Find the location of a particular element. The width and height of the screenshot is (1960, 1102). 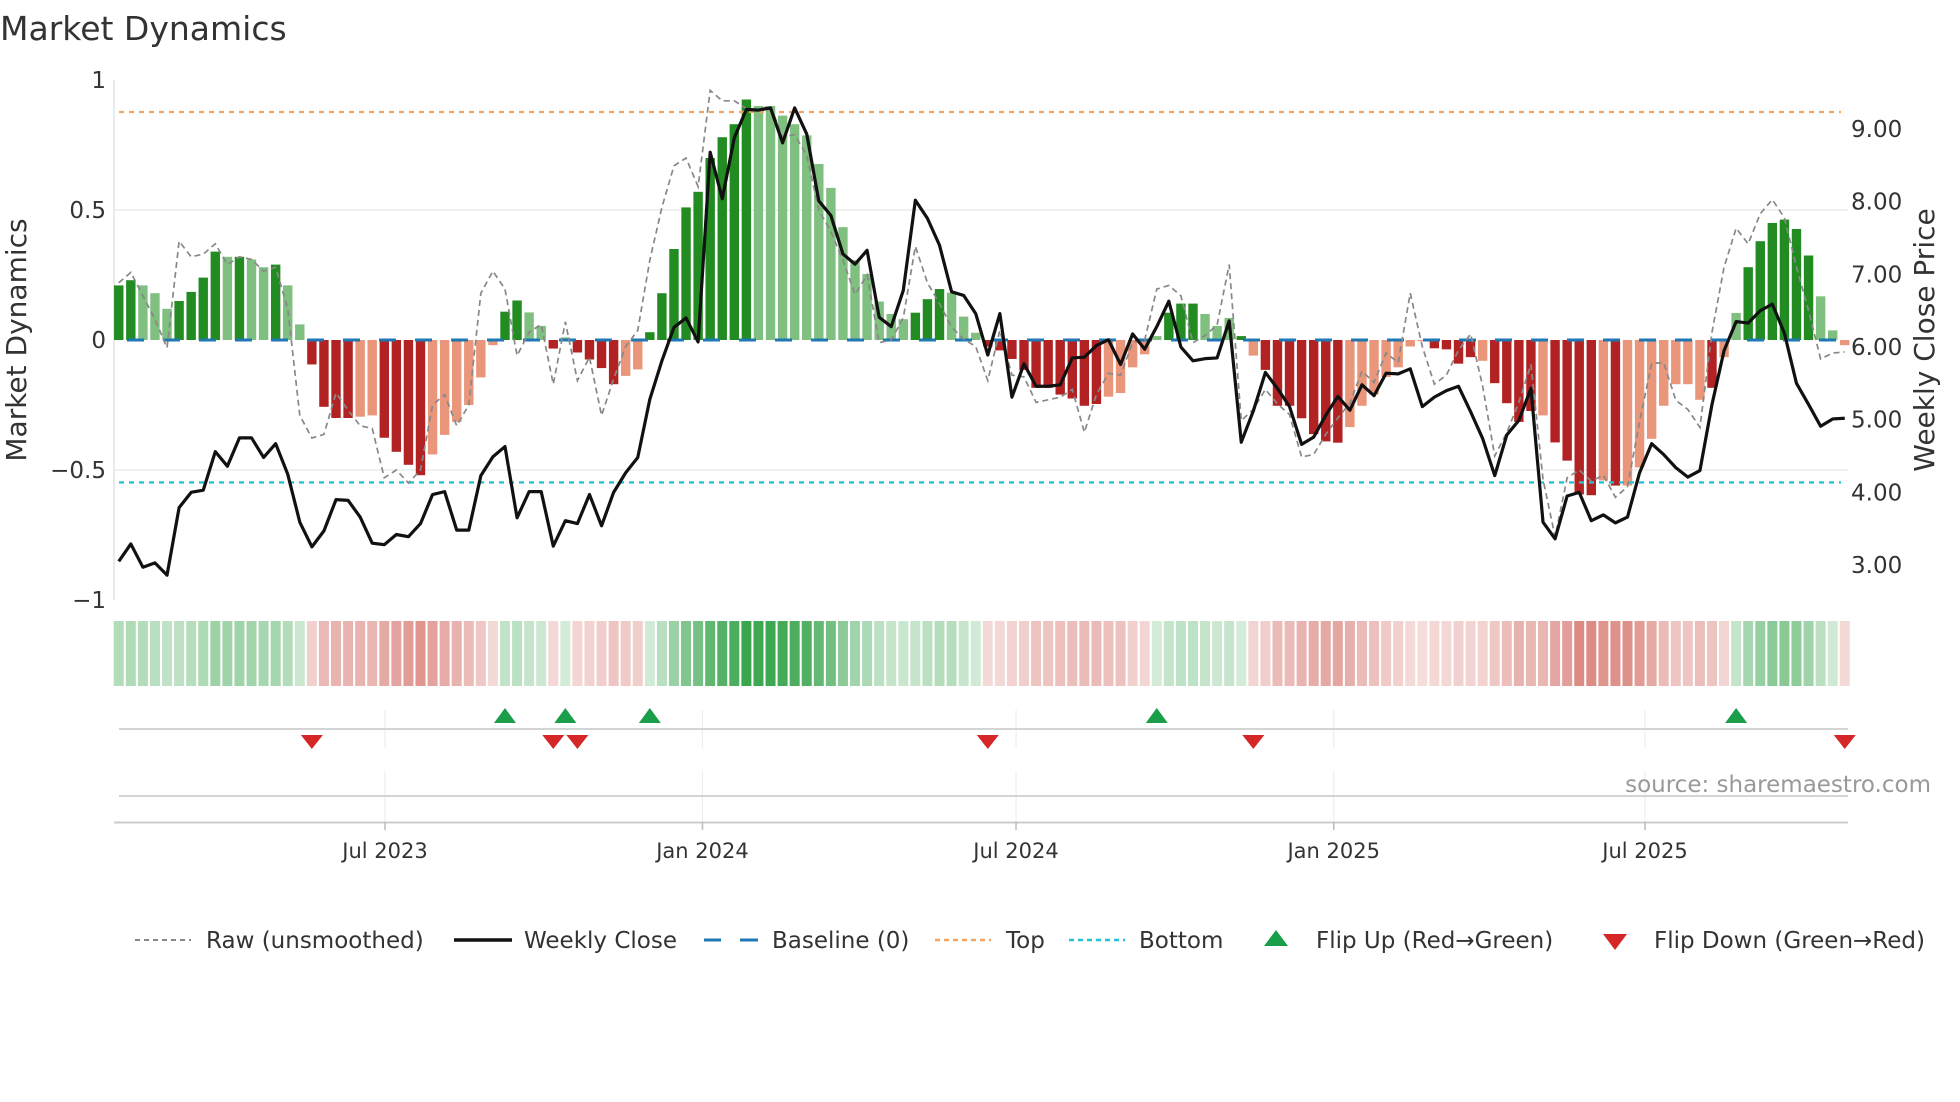

legend-item-flip-up: Flip Up (Red→Green) is located at coordinates (1408, 941).